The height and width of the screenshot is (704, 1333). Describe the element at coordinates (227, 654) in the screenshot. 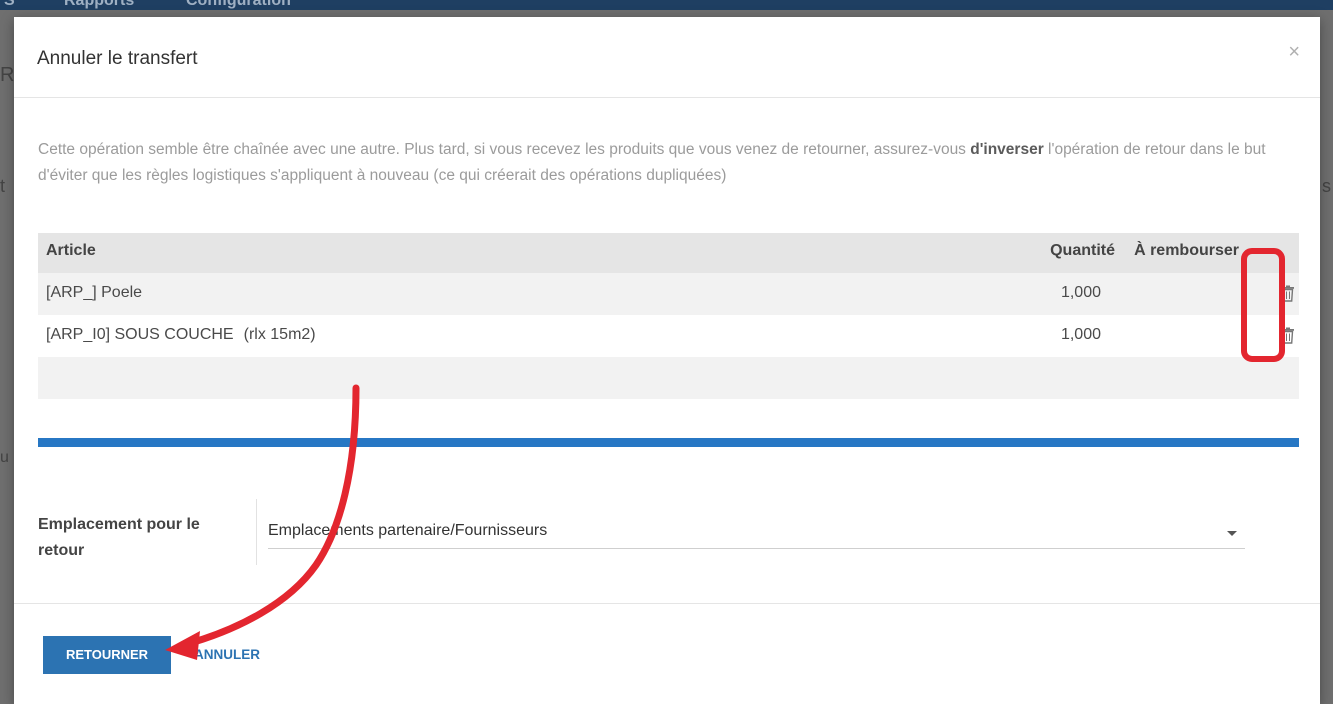

I see `cancel-button: ANNULER` at that location.